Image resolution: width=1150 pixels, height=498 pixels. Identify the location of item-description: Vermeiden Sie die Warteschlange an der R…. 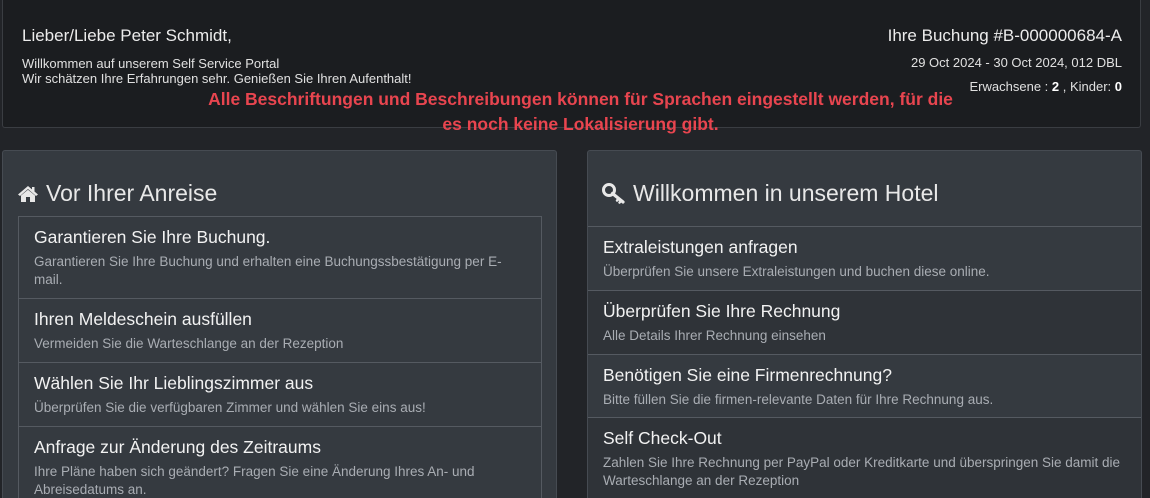
(189, 343).